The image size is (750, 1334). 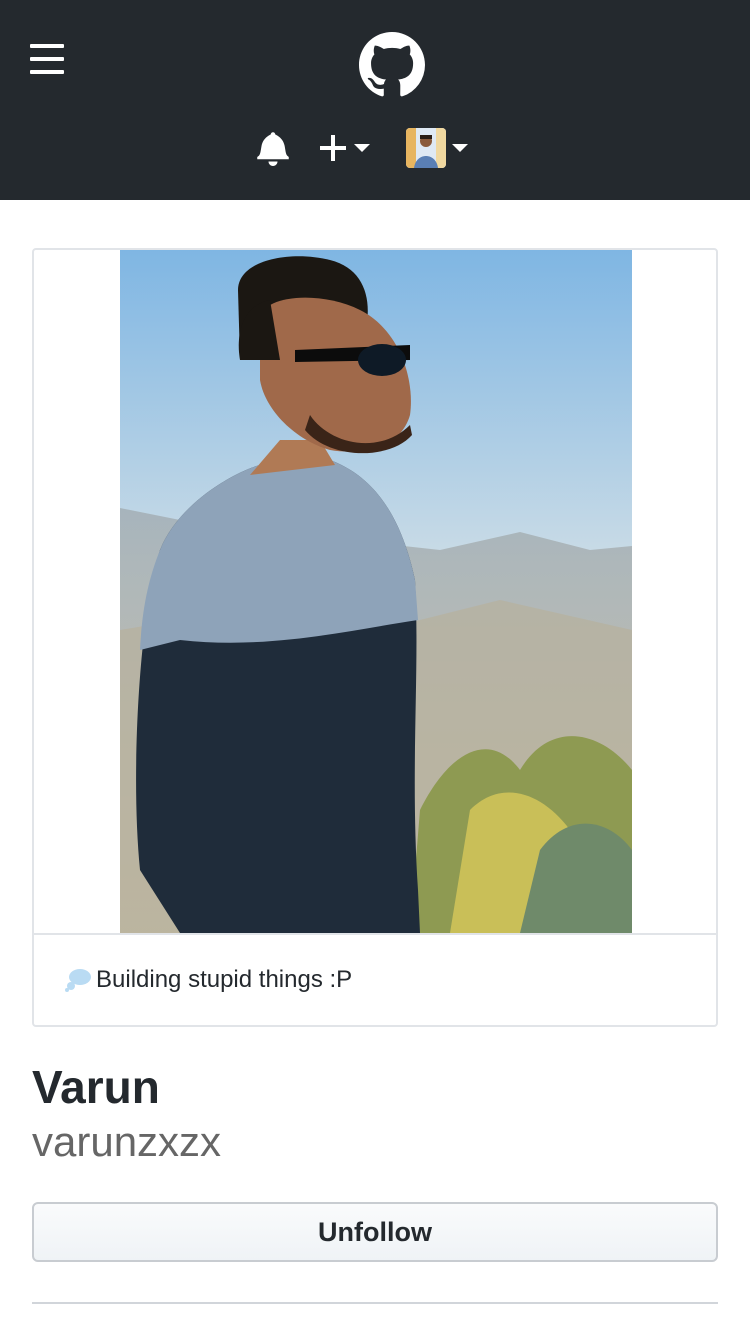 I want to click on status-text: Building stupid things :P, so click(x=224, y=979).